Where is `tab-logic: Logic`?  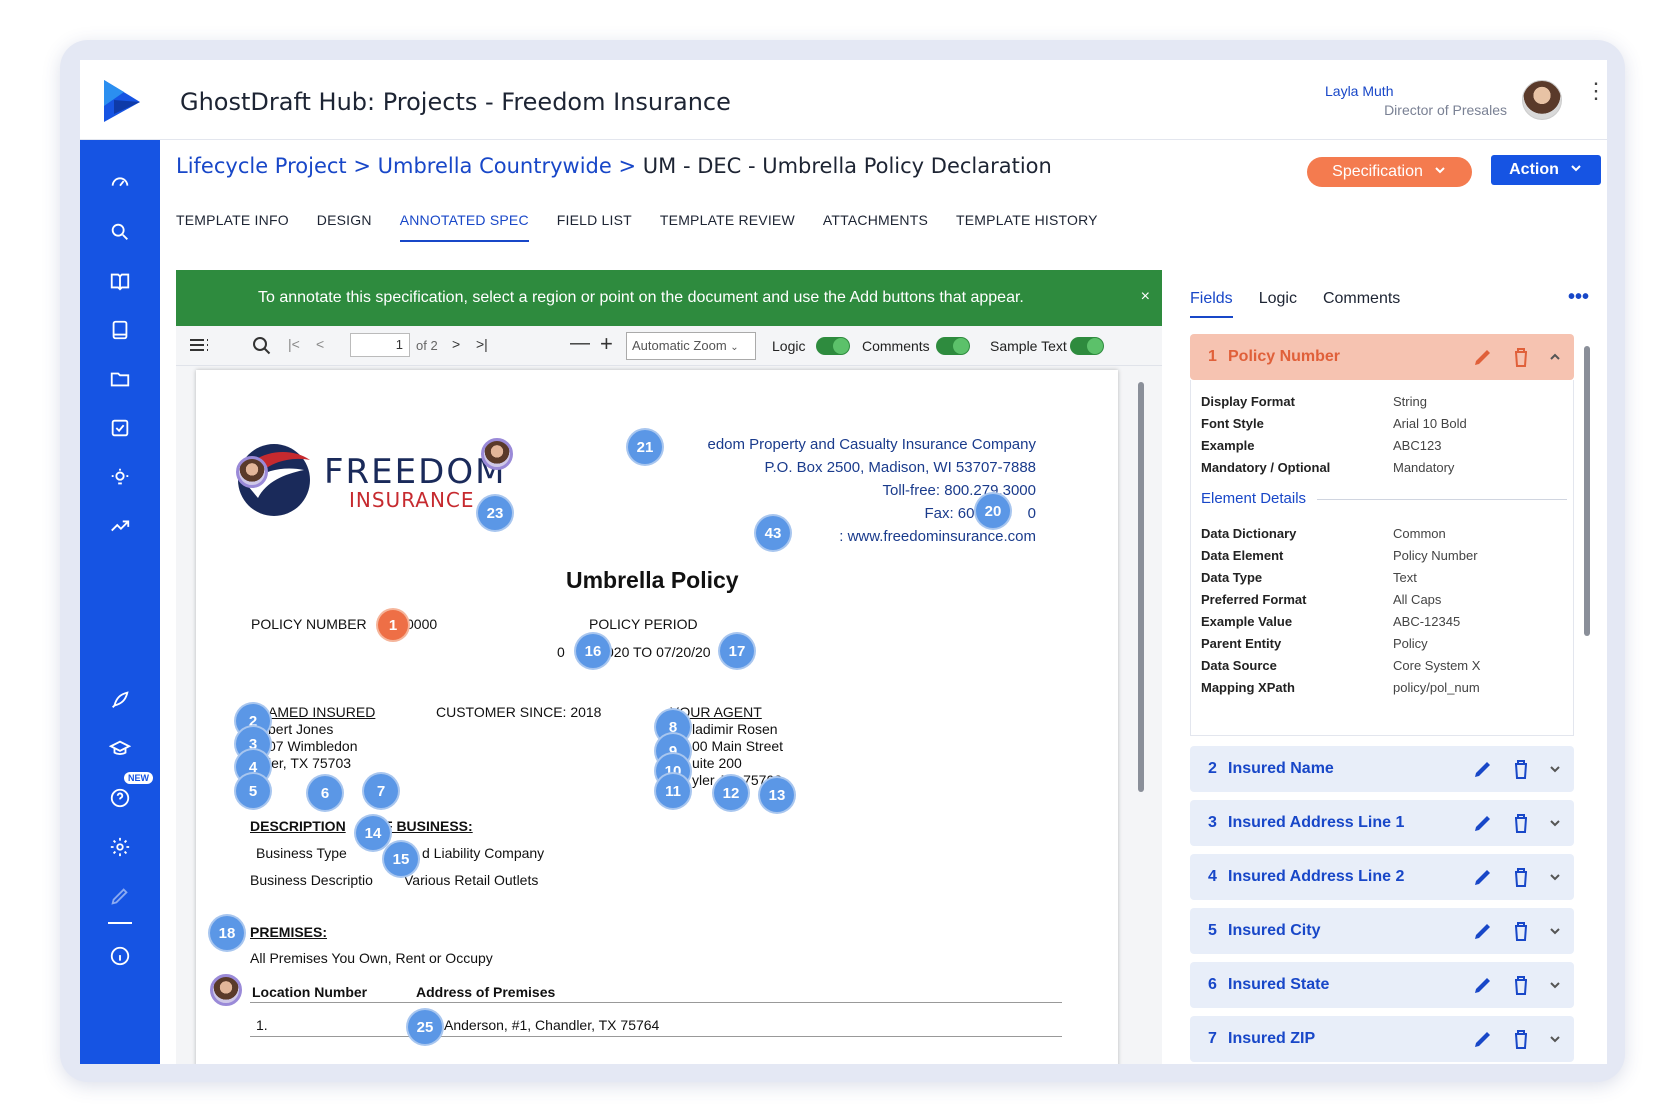 tab-logic: Logic is located at coordinates (1278, 304).